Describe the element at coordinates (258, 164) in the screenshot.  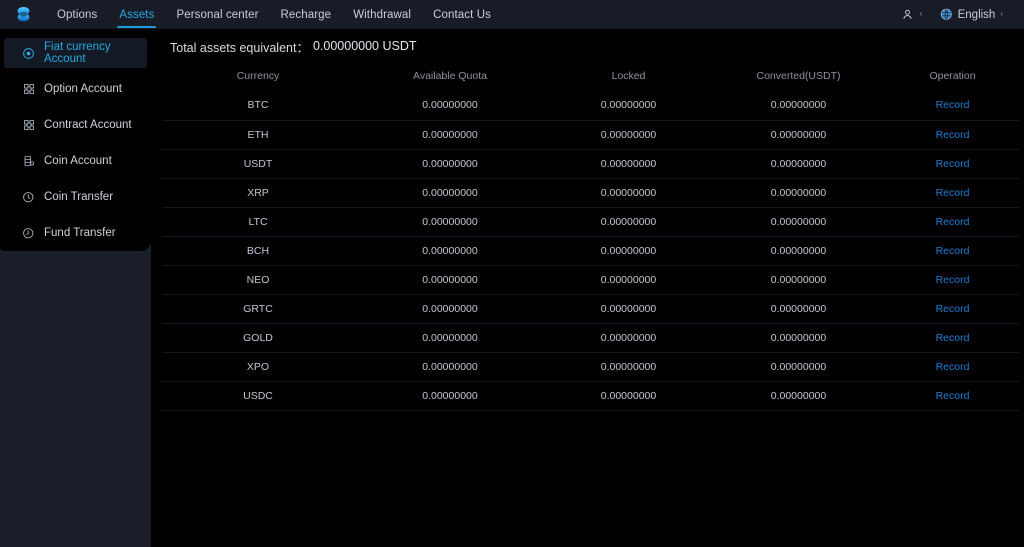
I see `cell-currency: USDT` at that location.